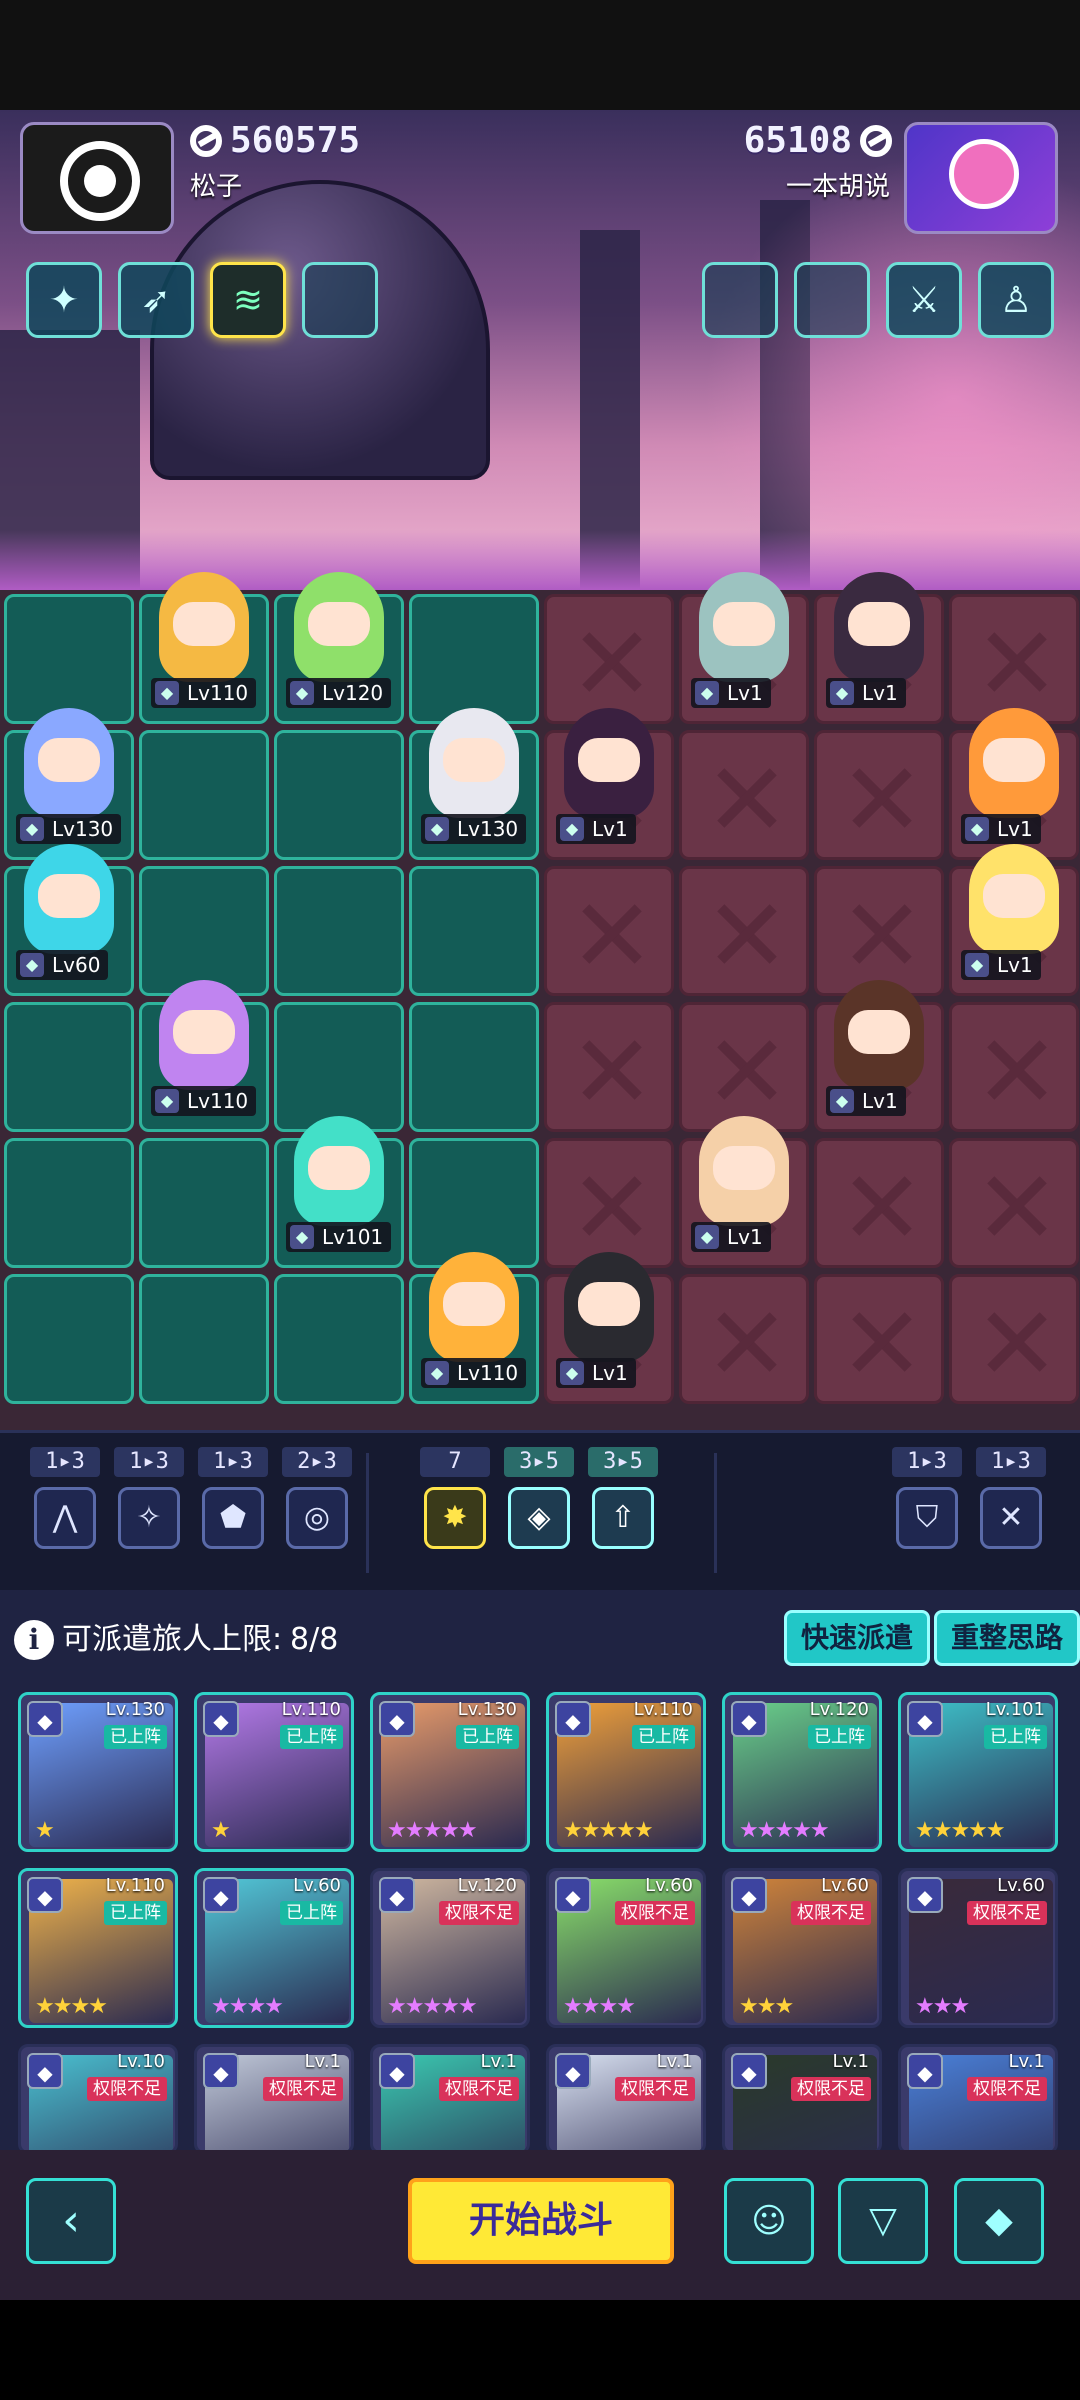 The width and height of the screenshot is (1080, 2400). I want to click on own-unit: ◆ Lv60, so click(69, 915).